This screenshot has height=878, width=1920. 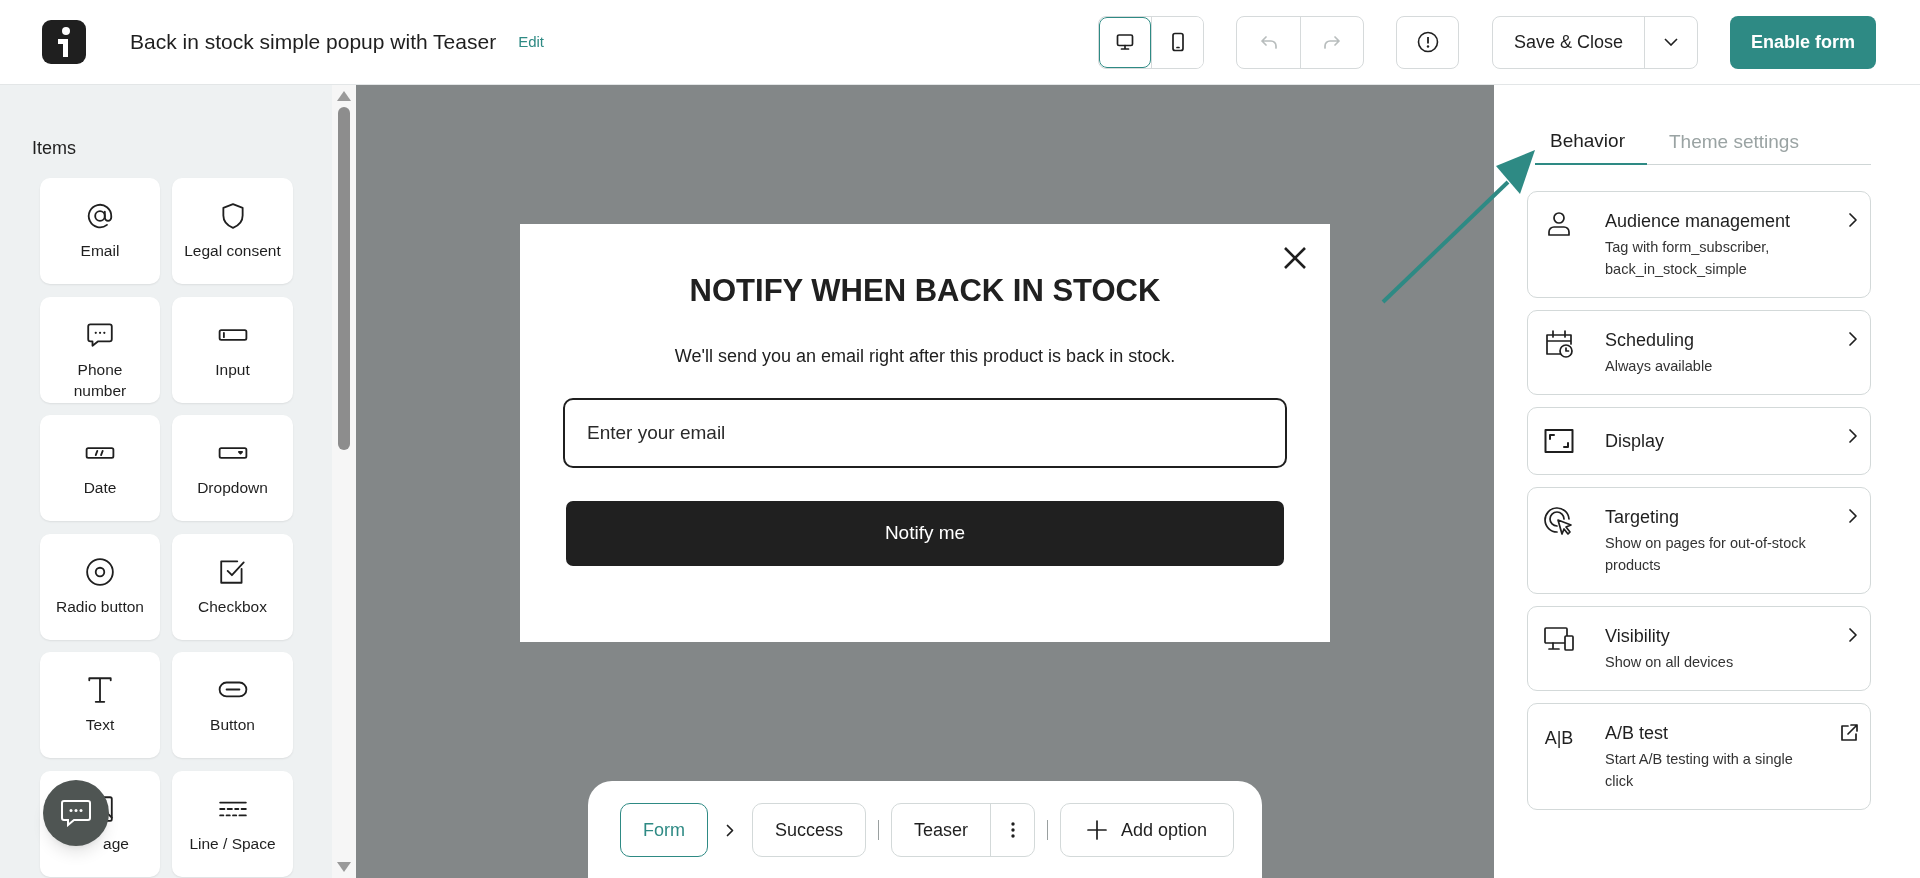 I want to click on card-subtitle: Tag with form_subscriber, back_in_stock_simple, so click(x=1688, y=258).